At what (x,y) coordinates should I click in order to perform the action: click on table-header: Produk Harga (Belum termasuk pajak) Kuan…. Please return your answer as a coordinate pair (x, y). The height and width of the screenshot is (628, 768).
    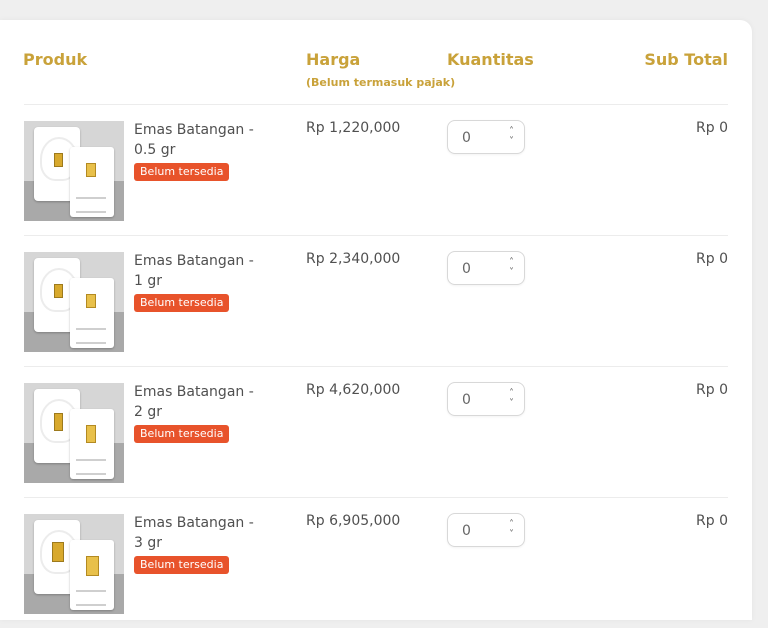
    Looking at the image, I should click on (376, 77).